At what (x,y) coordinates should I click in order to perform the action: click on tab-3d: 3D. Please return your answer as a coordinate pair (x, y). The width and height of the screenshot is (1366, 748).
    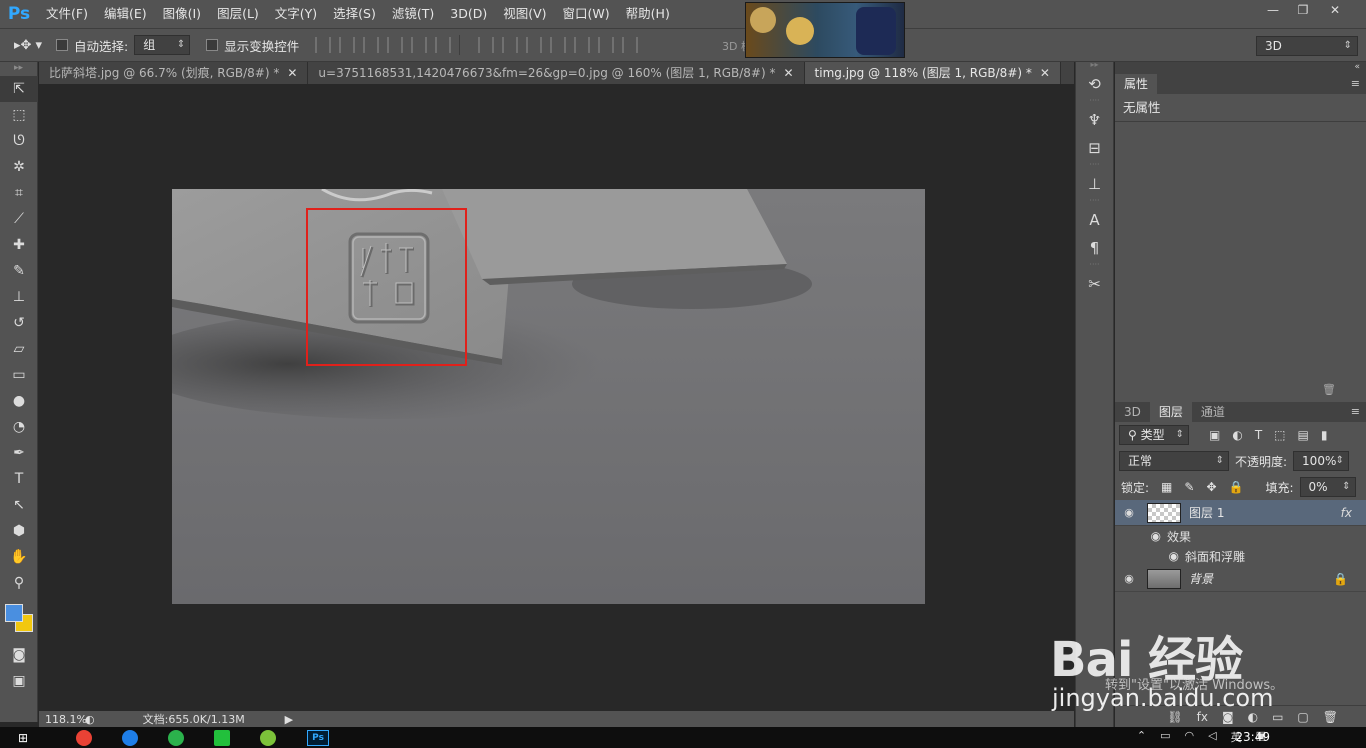
    Looking at the image, I should click on (1132, 412).